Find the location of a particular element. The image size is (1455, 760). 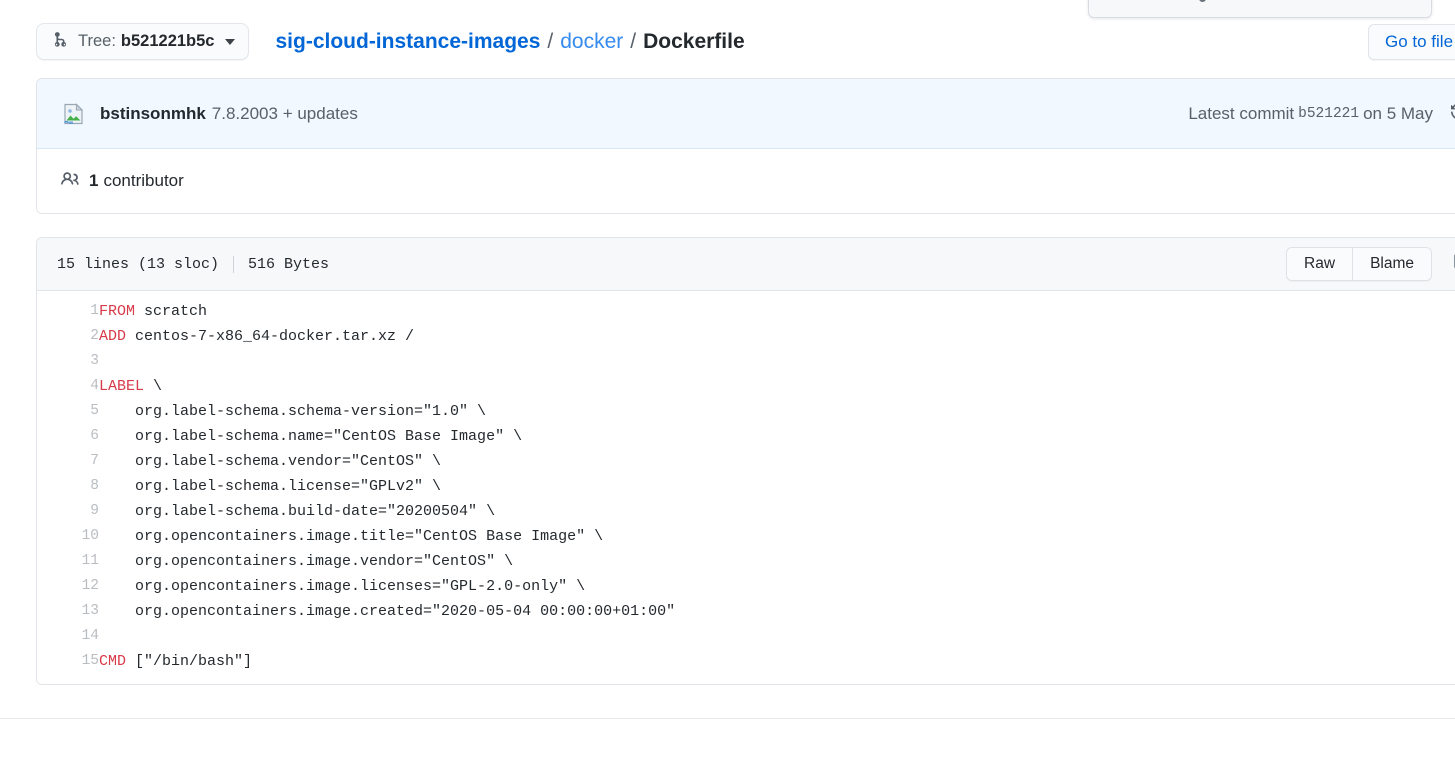

code-line-row: 1 FROM scratch is located at coordinates (746, 311).